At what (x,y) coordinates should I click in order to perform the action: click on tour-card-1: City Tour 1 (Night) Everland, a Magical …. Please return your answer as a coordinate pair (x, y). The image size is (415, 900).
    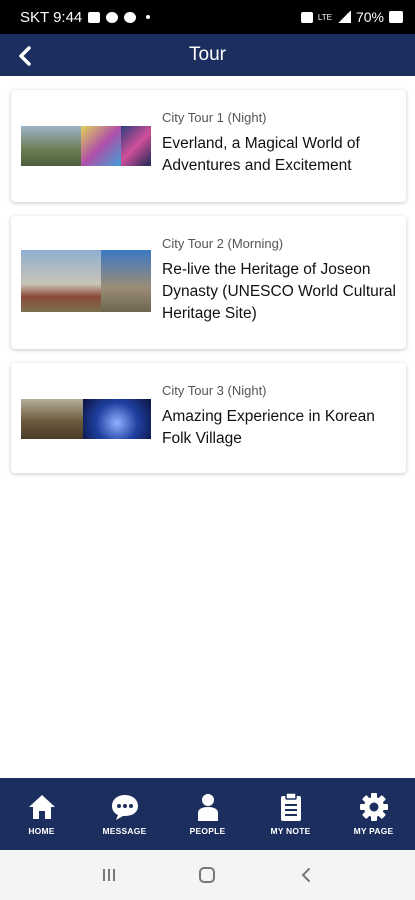
    Looking at the image, I should click on (208, 146).